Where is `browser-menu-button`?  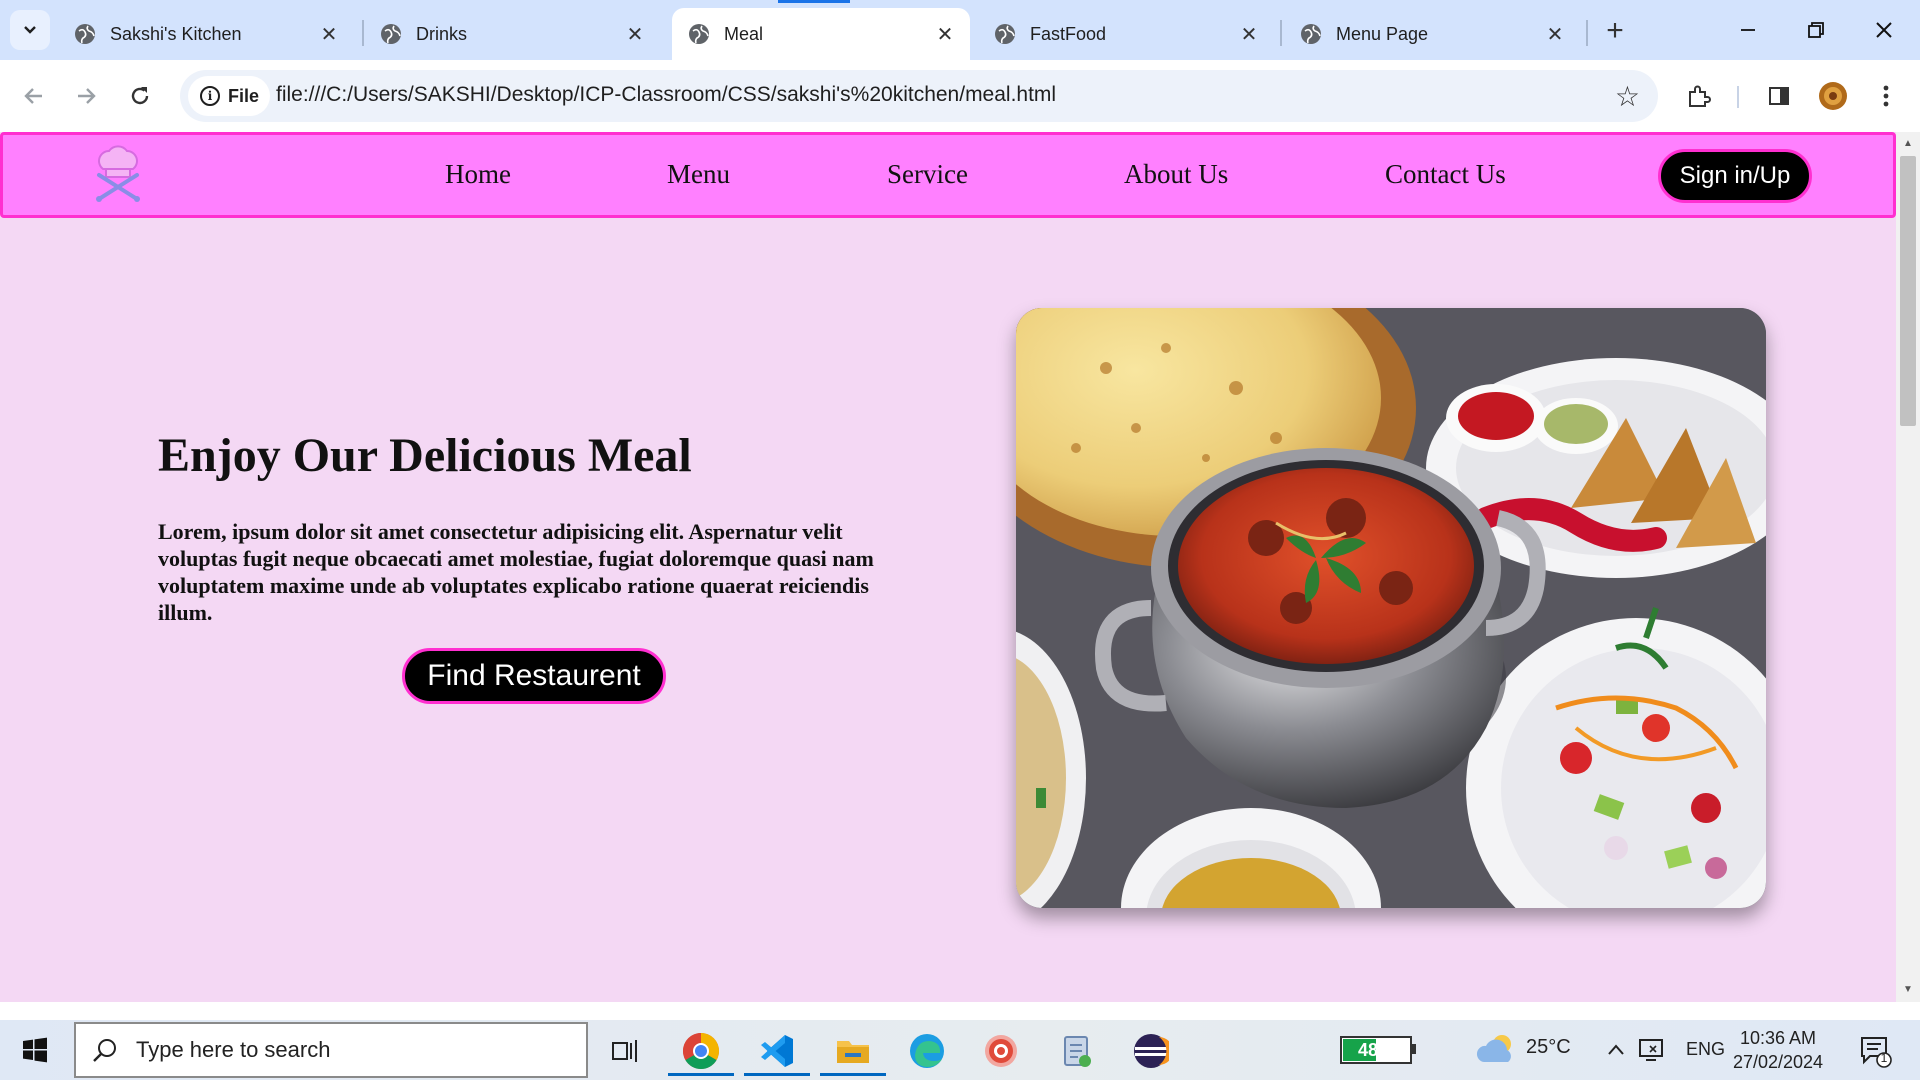 browser-menu-button is located at coordinates (1886, 96).